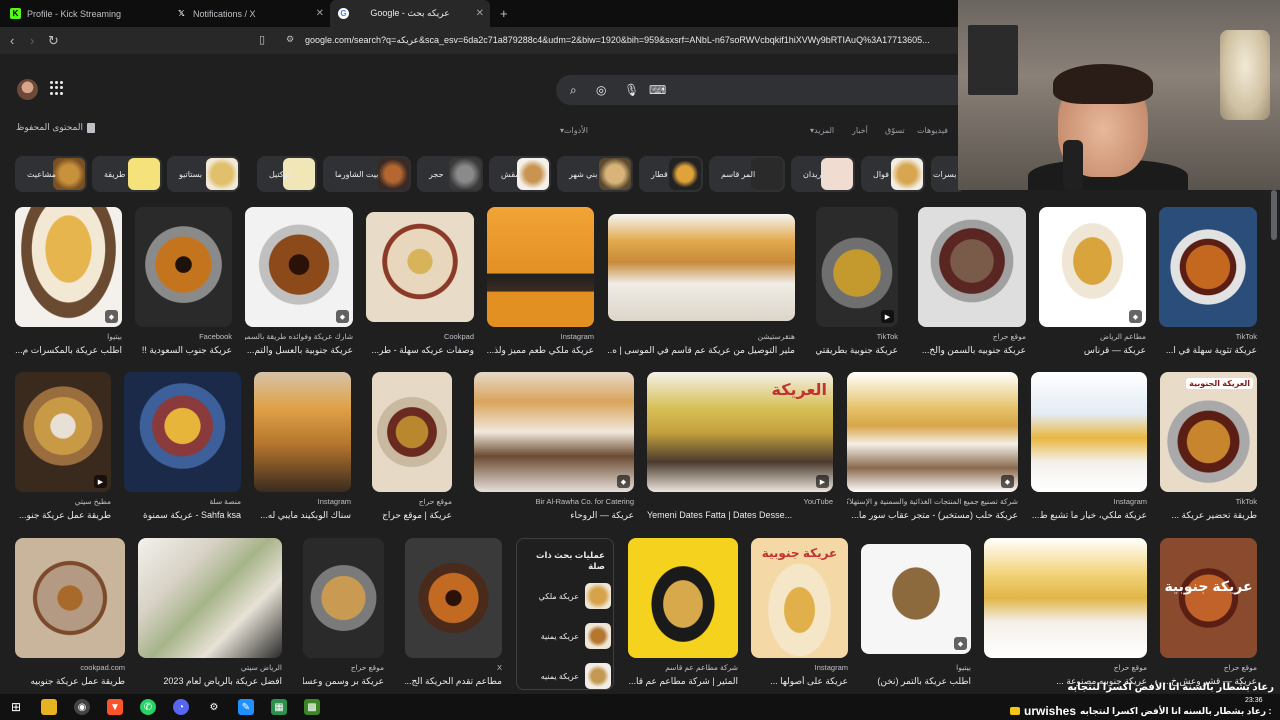 This screenshot has width=1280, height=720. What do you see at coordinates (312, 707) in the screenshot?
I see `minecraft-icon: ▩` at bounding box center [312, 707].